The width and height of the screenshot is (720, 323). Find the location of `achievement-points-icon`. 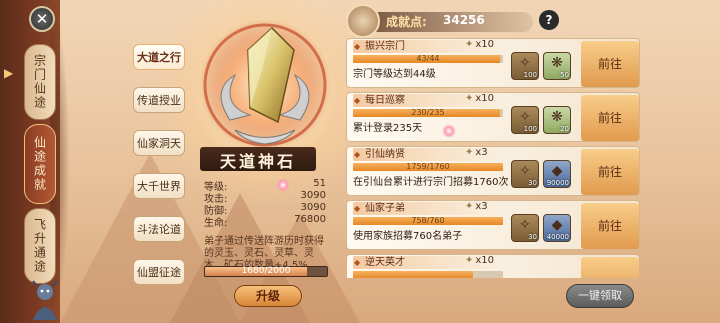

achievement-points-icon is located at coordinates (363, 21).